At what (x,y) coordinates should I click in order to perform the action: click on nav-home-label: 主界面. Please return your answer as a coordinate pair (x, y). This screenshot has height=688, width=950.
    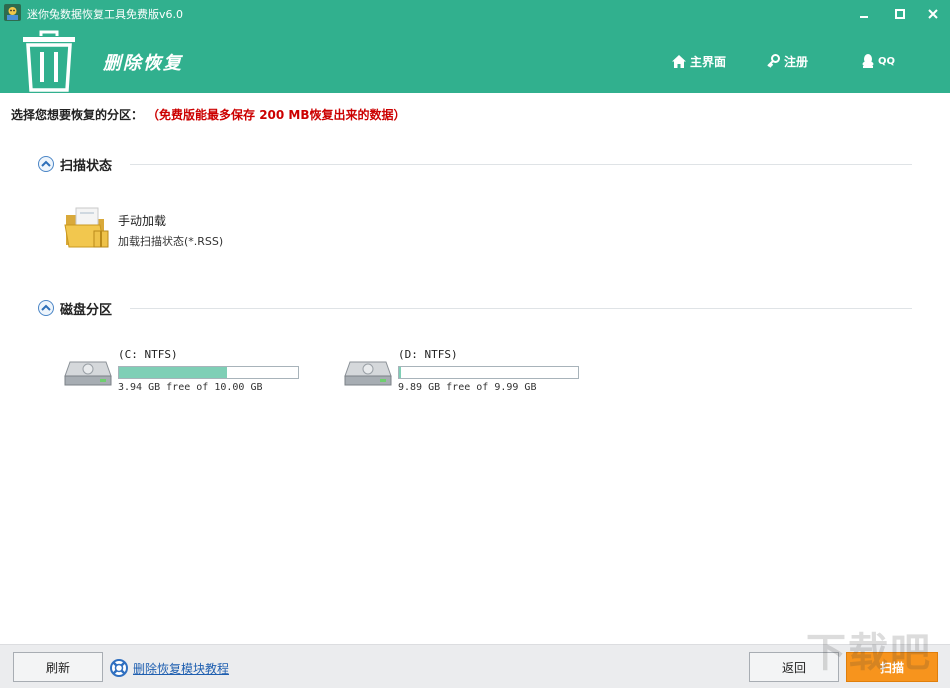
    Looking at the image, I should click on (708, 61).